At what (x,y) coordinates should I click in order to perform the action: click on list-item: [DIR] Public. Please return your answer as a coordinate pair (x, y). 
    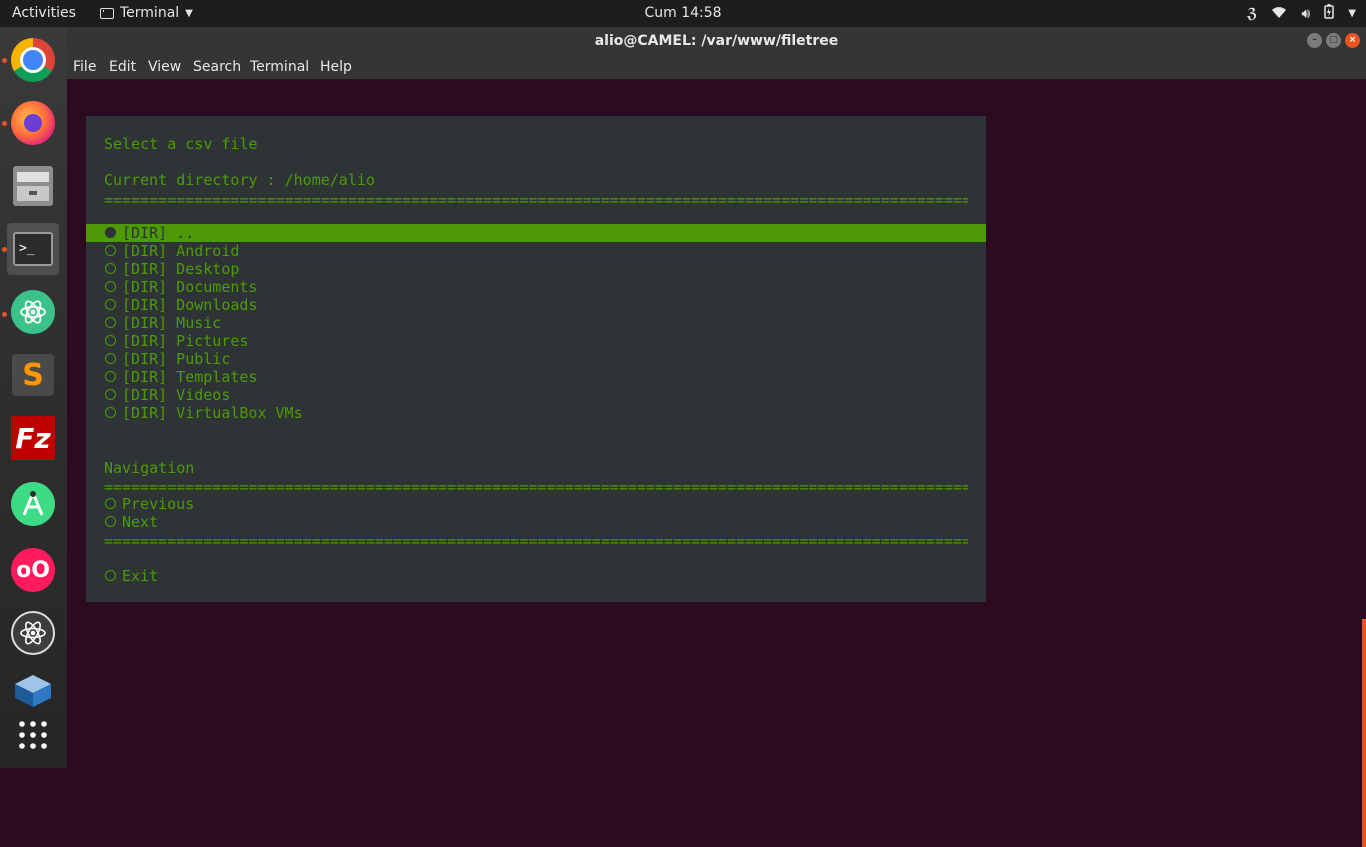
    Looking at the image, I should click on (536, 359).